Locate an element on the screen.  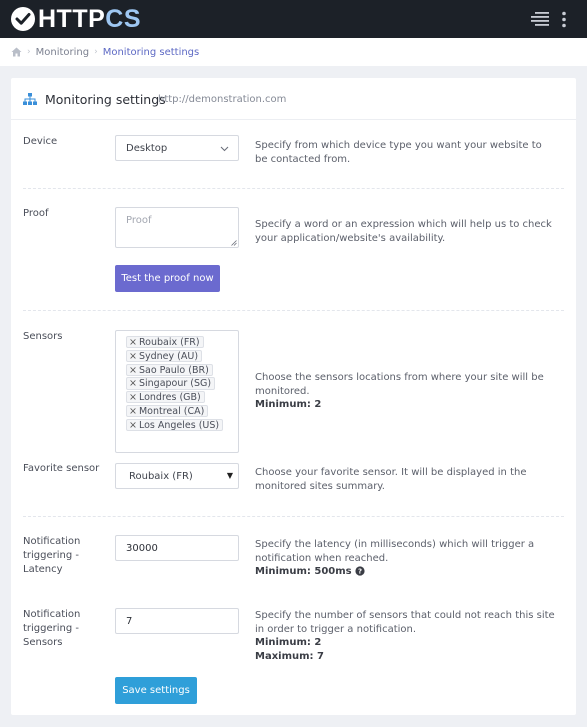
home-icon is located at coordinates (16, 52).